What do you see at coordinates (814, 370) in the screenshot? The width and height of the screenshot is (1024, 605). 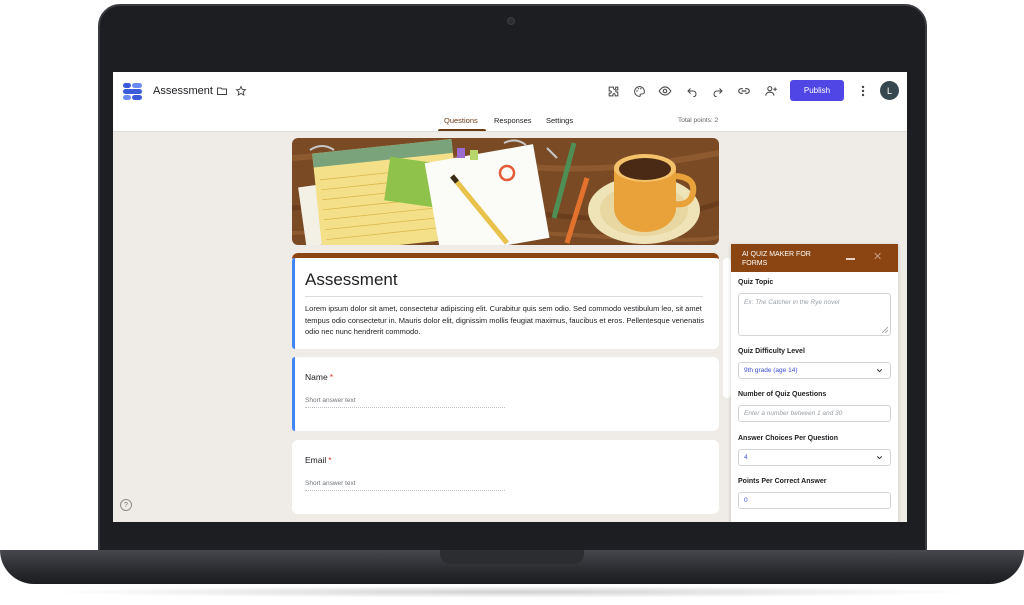 I see `difficulty-select: 9th grade (age 14)` at bounding box center [814, 370].